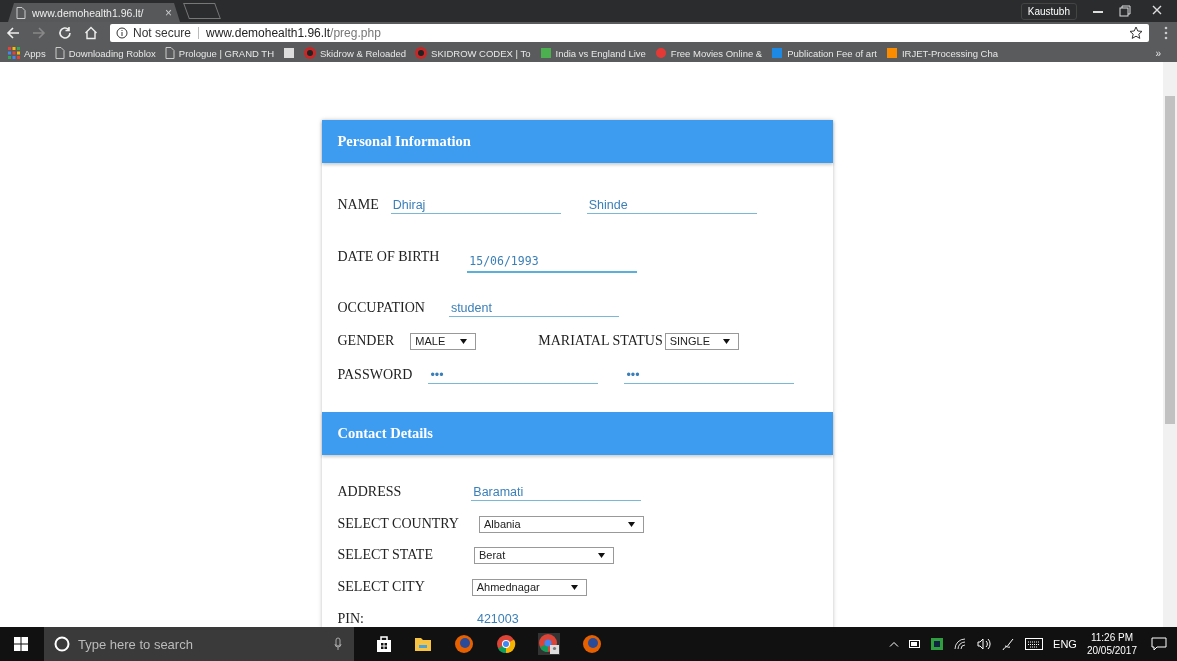  What do you see at coordinates (1065, 644) in the screenshot?
I see `language-indicator: ENG` at bounding box center [1065, 644].